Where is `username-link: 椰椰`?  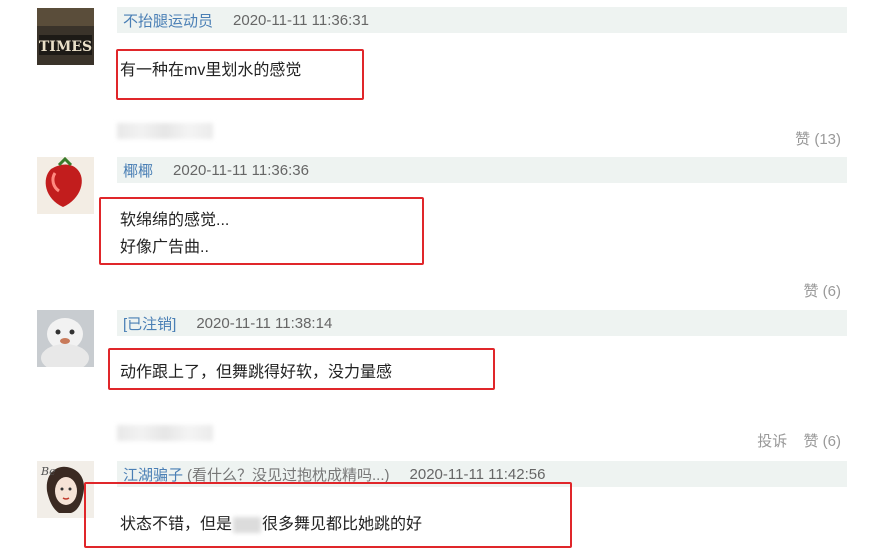
username-link: 椰椰 is located at coordinates (138, 170).